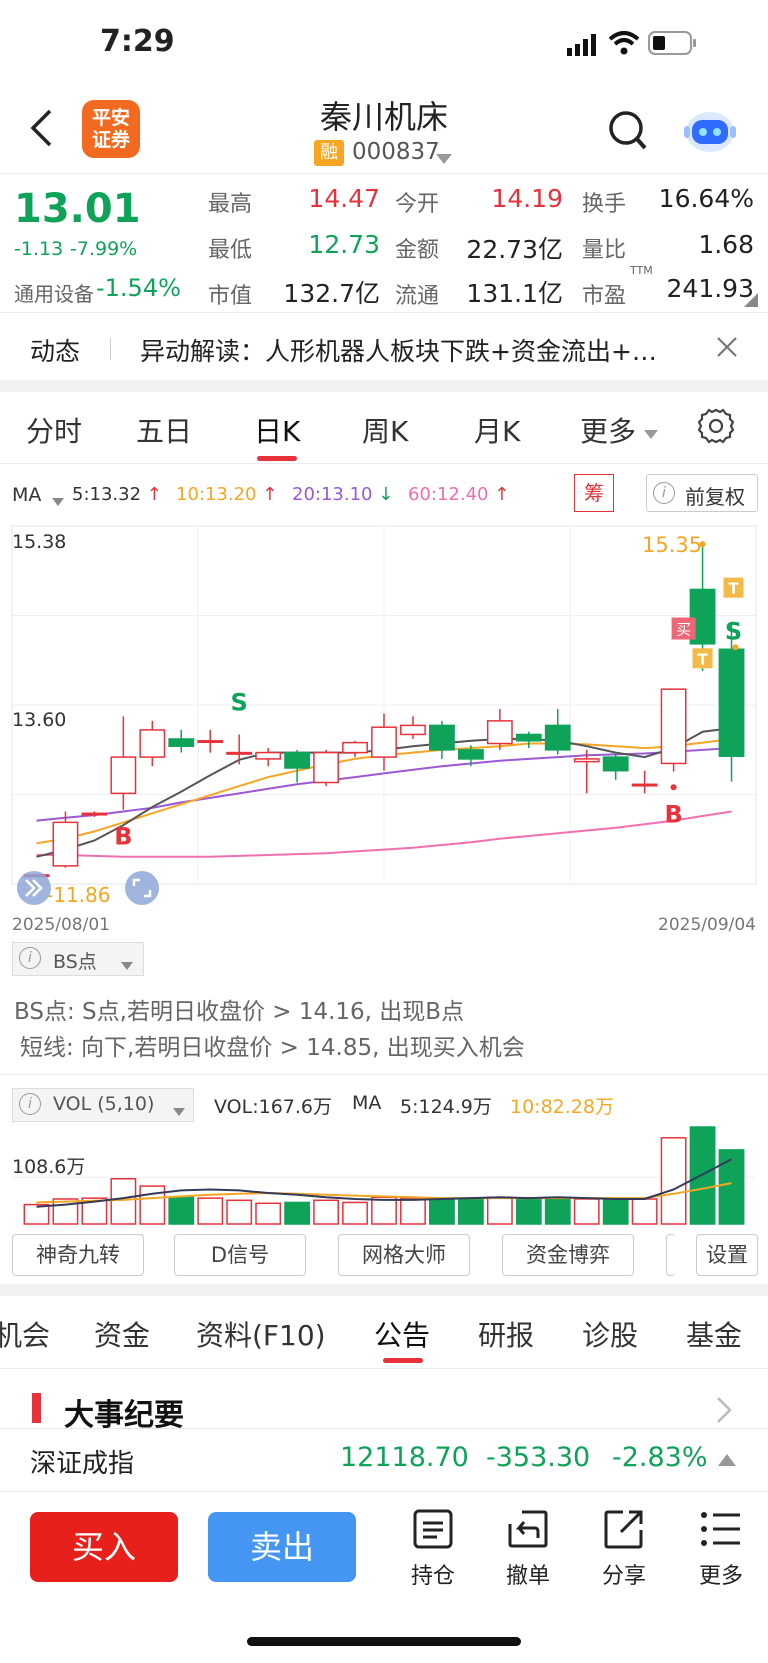  I want to click on stat-label-amount: 金额, so click(417, 250).